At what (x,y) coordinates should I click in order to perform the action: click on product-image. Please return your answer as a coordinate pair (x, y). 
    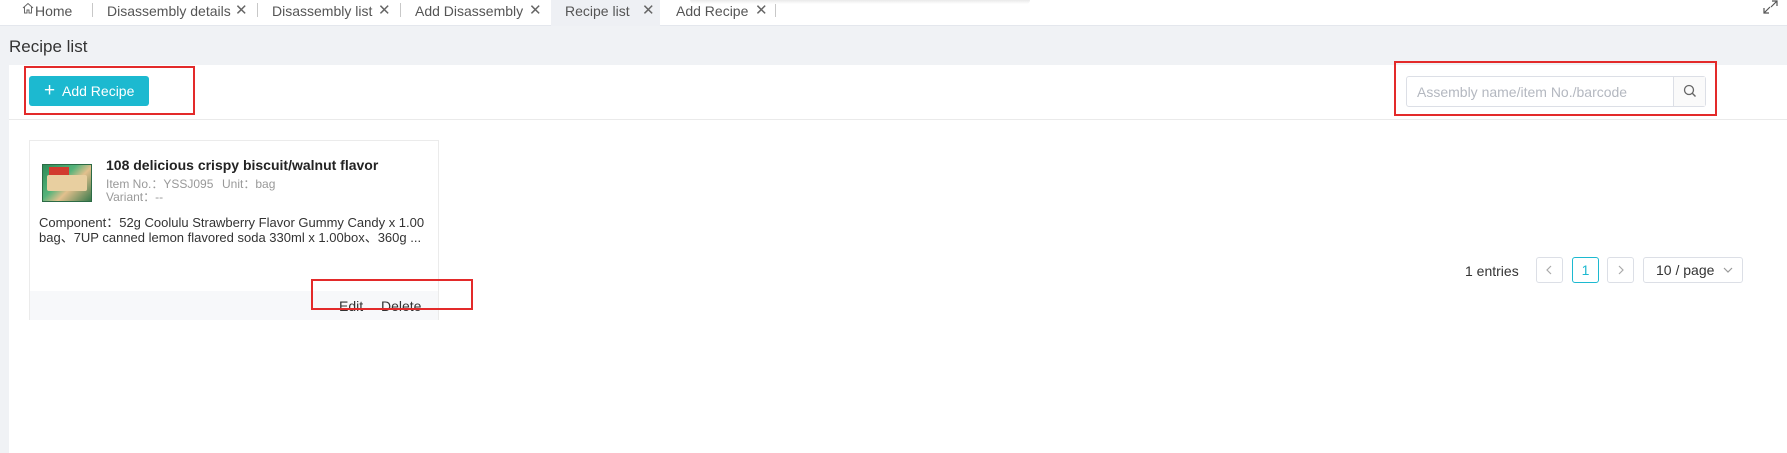
    Looking at the image, I should click on (67, 183).